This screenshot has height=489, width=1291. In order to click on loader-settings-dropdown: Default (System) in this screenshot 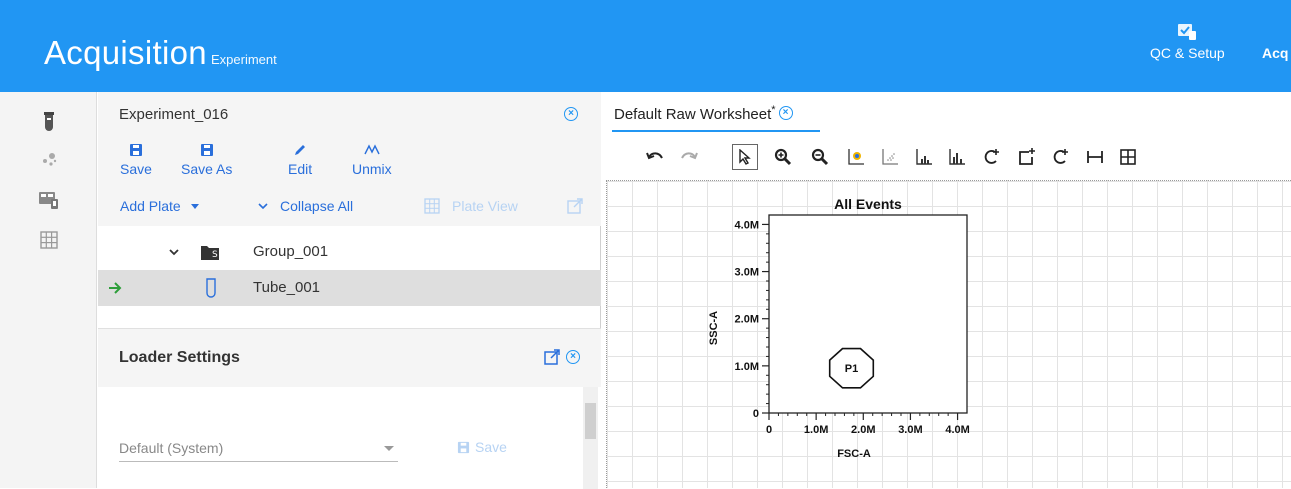, I will do `click(258, 448)`.